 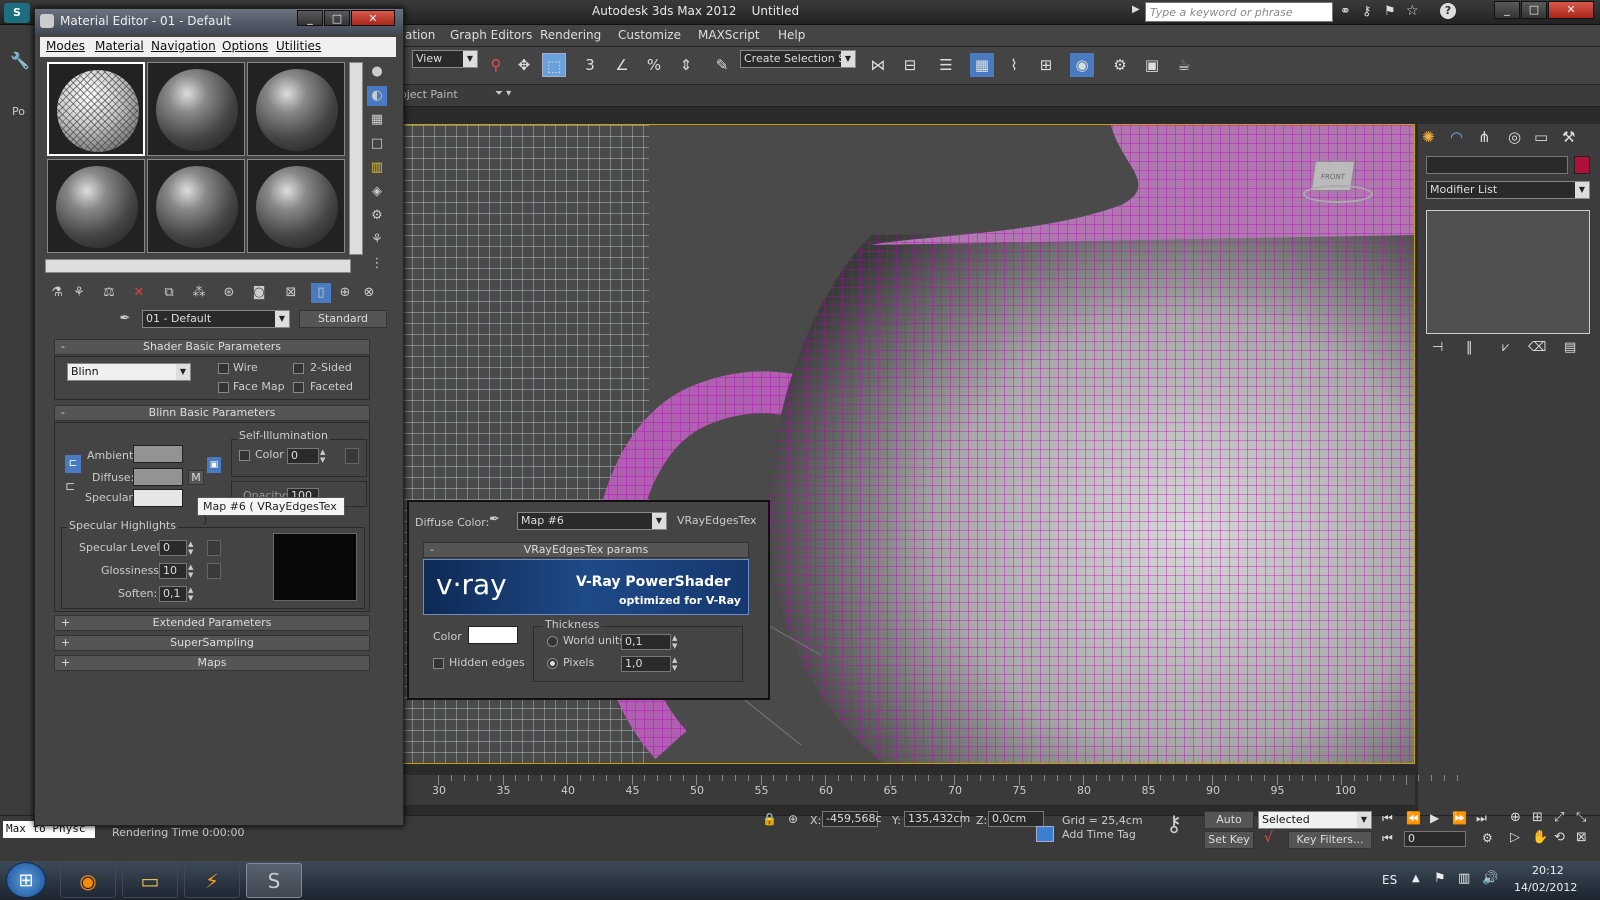 I want to click on previous-frame-icon: ⏪, so click(x=1413, y=818).